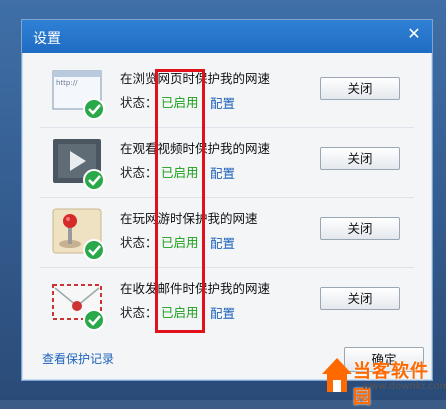 The height and width of the screenshot is (409, 446). I want to click on close-icon: ✕, so click(414, 34).